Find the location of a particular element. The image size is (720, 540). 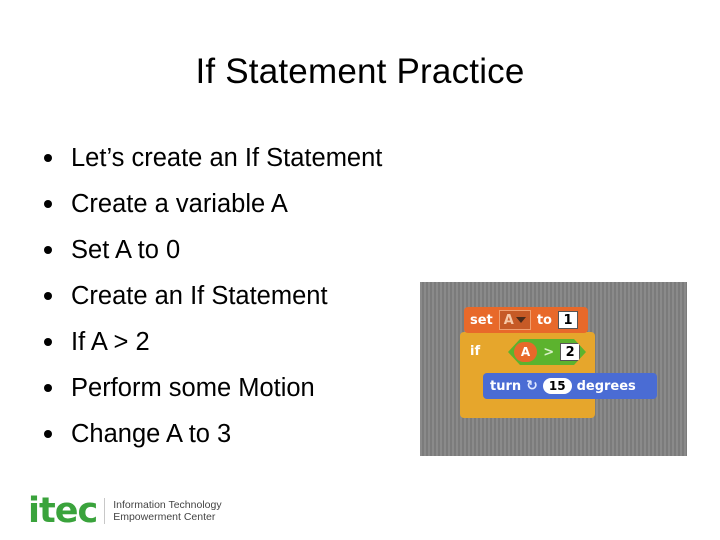

condition-value-field: 2 is located at coordinates (570, 352).